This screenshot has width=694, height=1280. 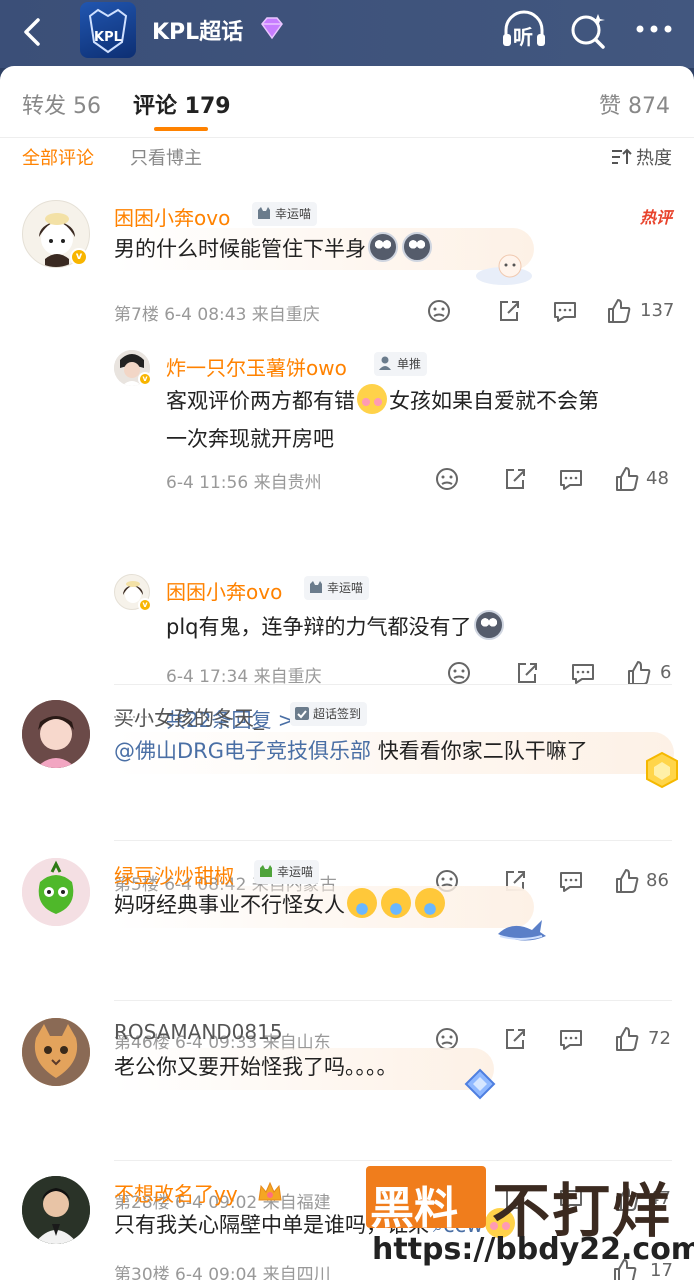 I want to click on tab-repost: 转发 56, so click(x=61, y=104).